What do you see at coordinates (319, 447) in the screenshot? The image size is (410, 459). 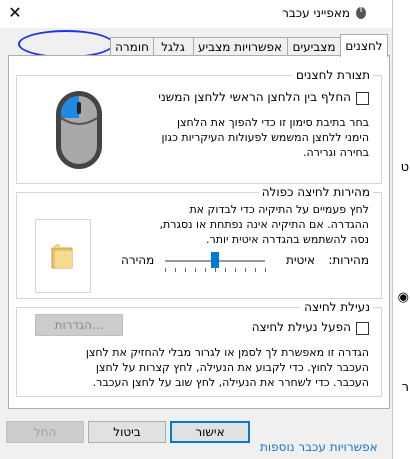 I see `more-mouse-options-link: אפשרויות עכבר נוספות` at bounding box center [319, 447].